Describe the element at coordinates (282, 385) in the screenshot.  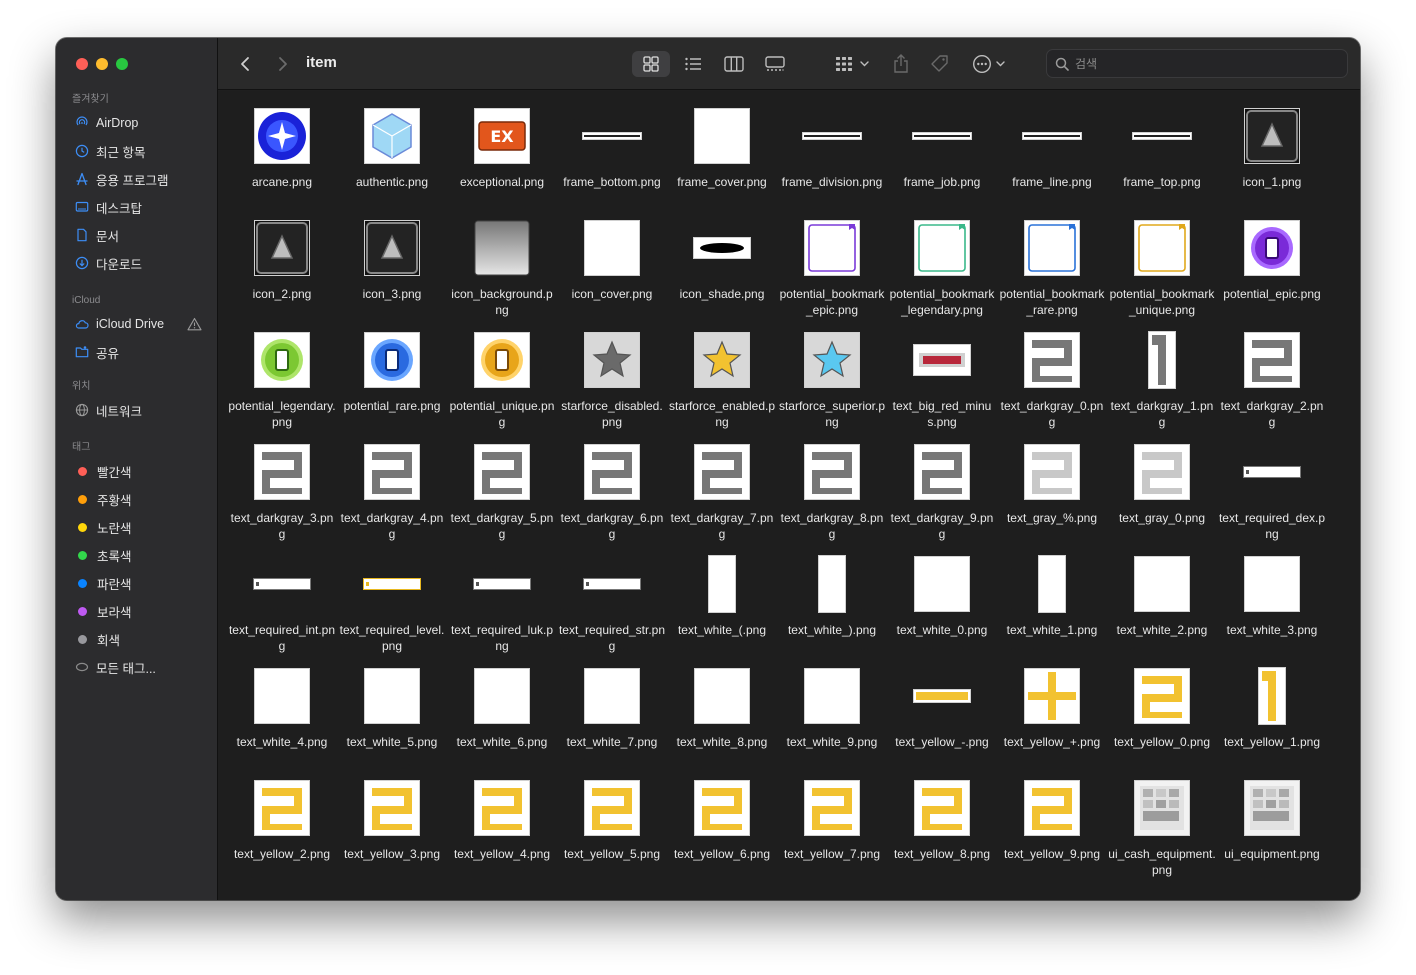
I see `file-item: potential_legendary.png` at that location.